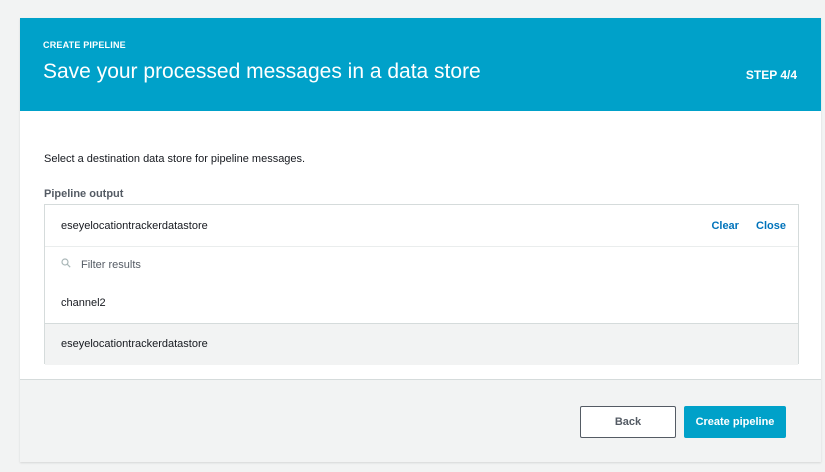 The width and height of the screenshot is (825, 472). Describe the element at coordinates (771, 226) in the screenshot. I see `close-button: Close` at that location.